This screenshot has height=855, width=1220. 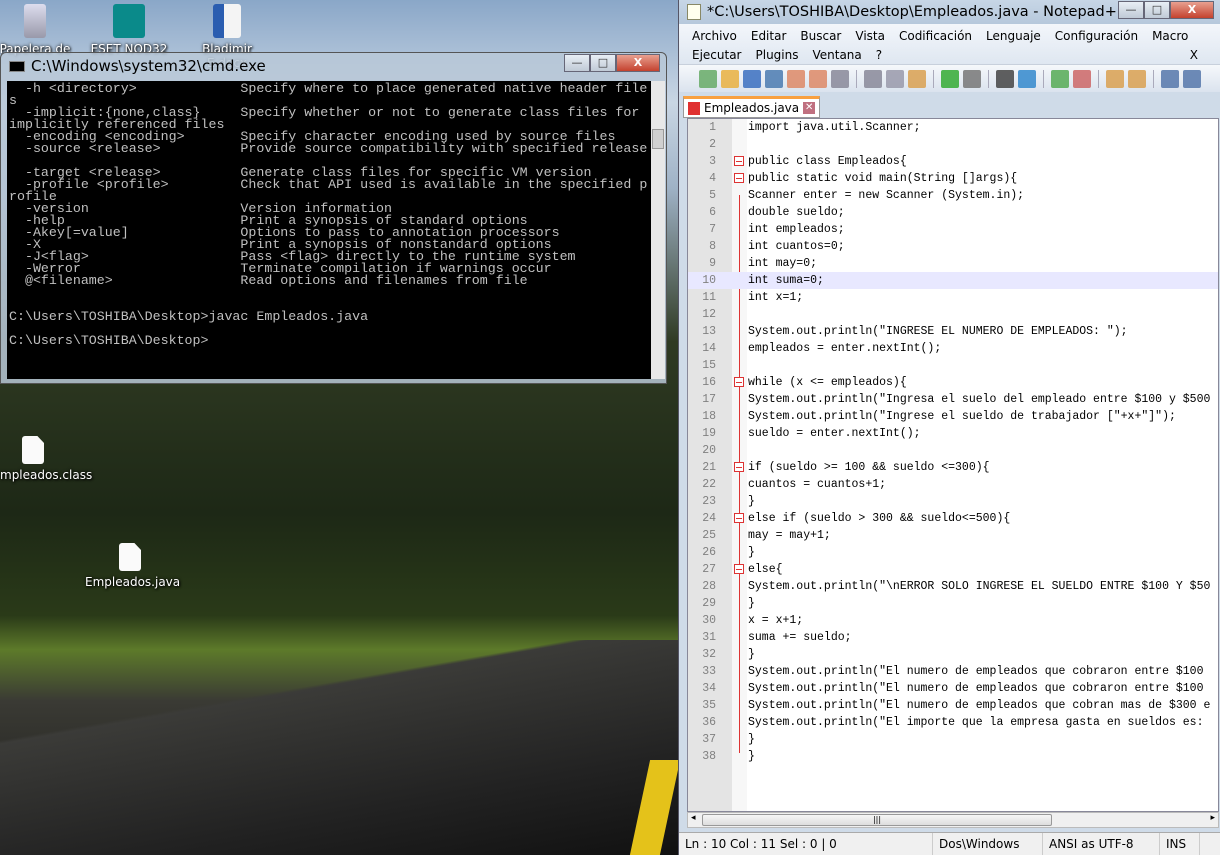 What do you see at coordinates (46, 459) in the screenshot?
I see `desktop-icon-class: mpleados.class` at bounding box center [46, 459].